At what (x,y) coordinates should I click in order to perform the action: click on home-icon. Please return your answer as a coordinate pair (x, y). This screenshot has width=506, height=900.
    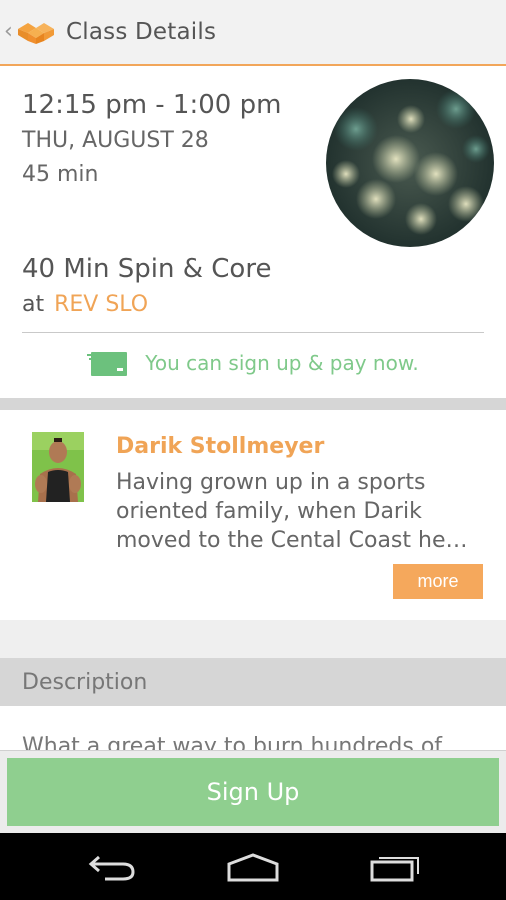
    Looking at the image, I should click on (253, 867).